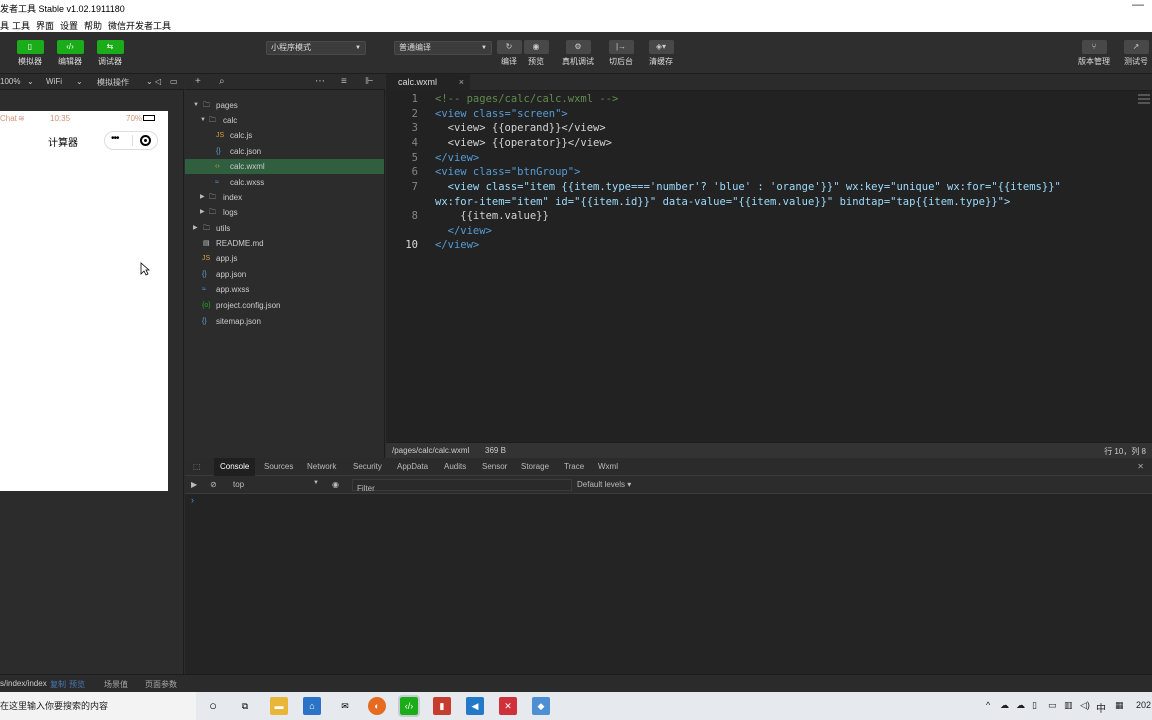  What do you see at coordinates (116, 684) in the screenshot?
I see `scene-value-button: 场景值` at bounding box center [116, 684].